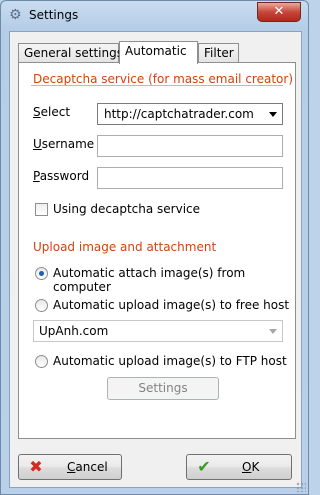 The width and height of the screenshot is (320, 495). Describe the element at coordinates (204, 466) in the screenshot. I see `green-check-icon: ✔` at that location.